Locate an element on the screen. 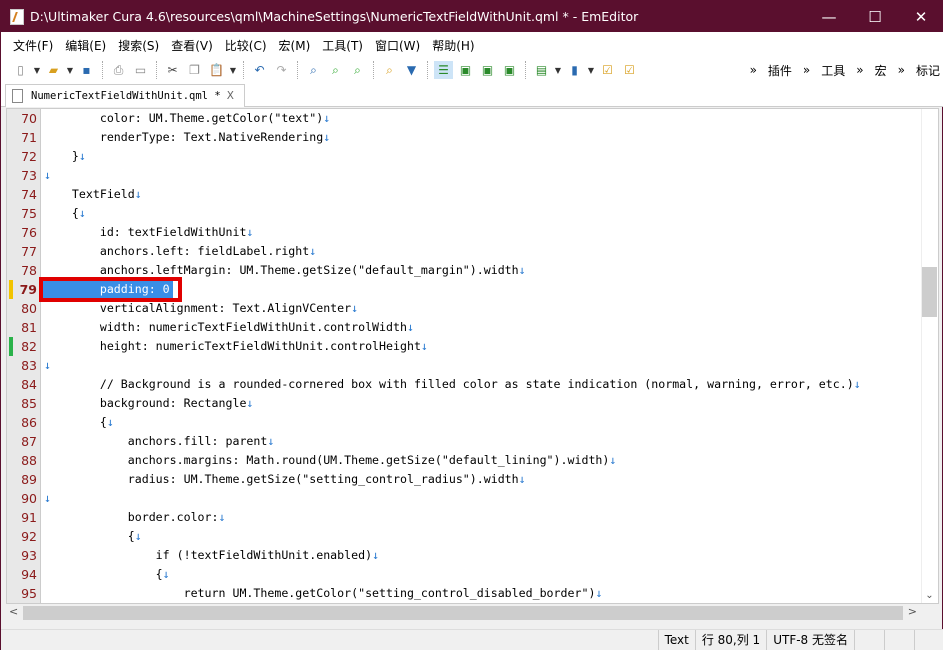 Image resolution: width=943 pixels, height=650 pixels. wrap-icon: ☰ is located at coordinates (443, 70).